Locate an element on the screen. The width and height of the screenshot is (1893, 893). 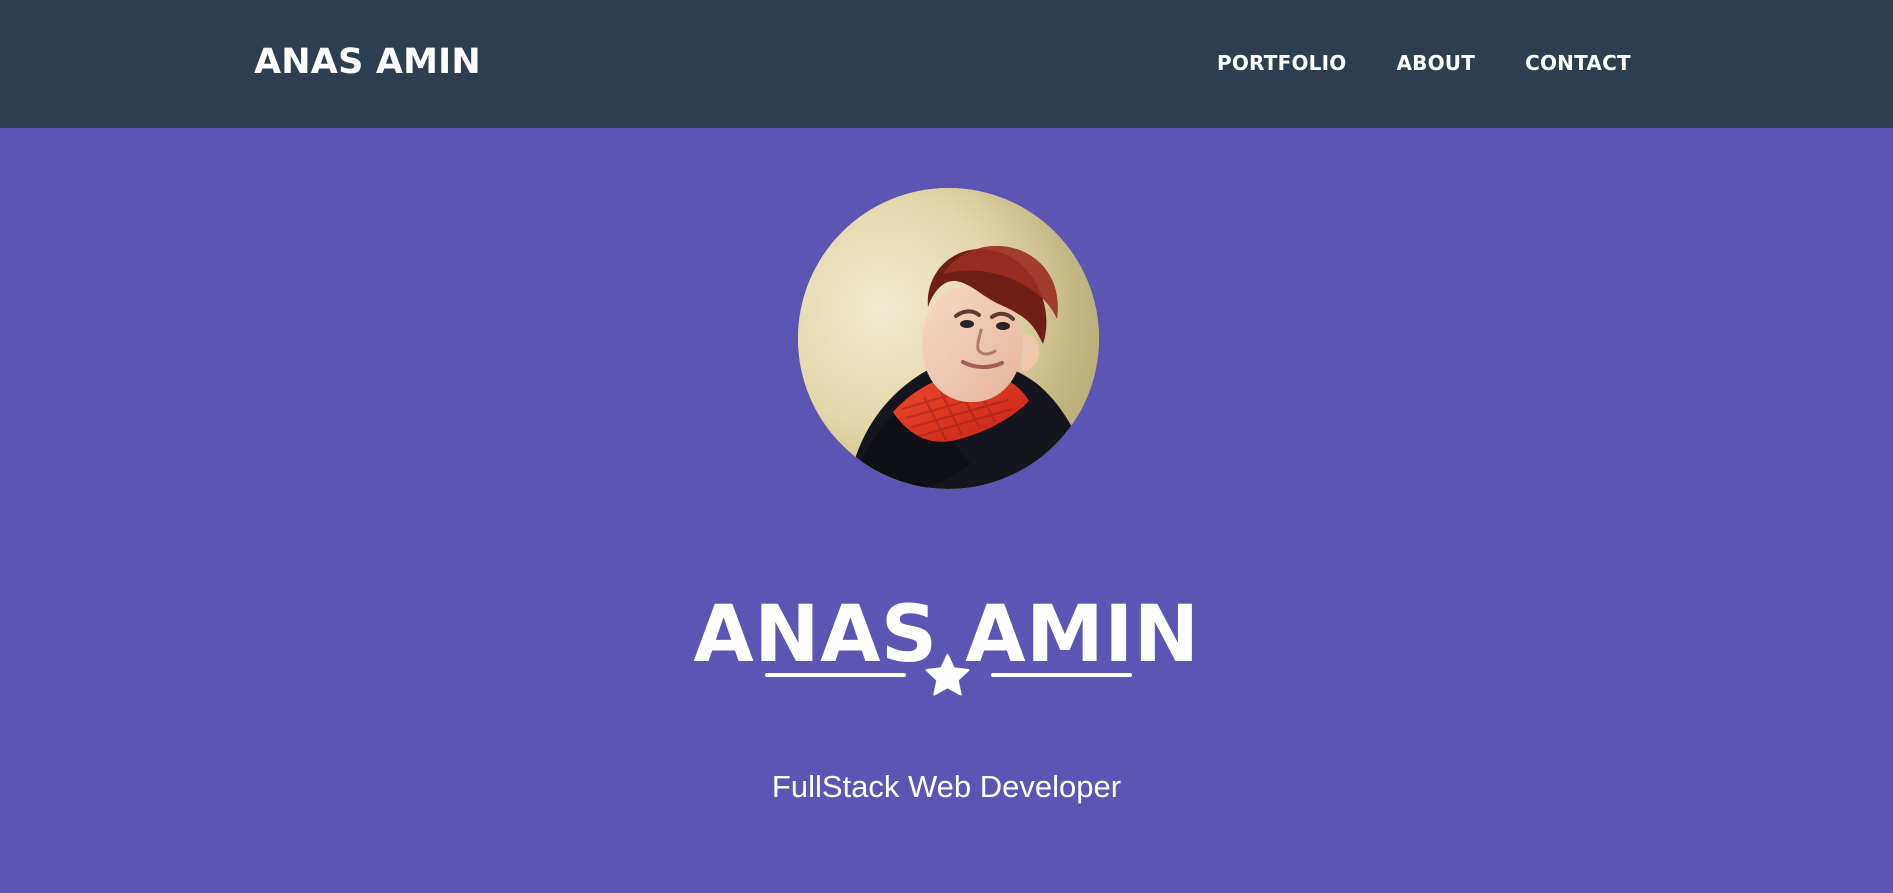
nav-link-about: ABOUT is located at coordinates (1435, 63).